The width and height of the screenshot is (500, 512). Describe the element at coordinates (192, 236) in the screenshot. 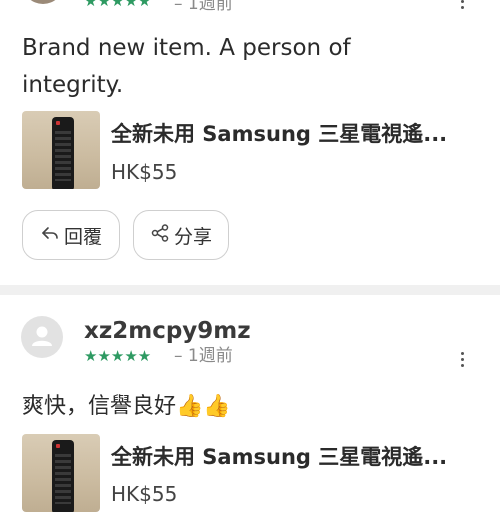

I see `share-label: 分享` at that location.